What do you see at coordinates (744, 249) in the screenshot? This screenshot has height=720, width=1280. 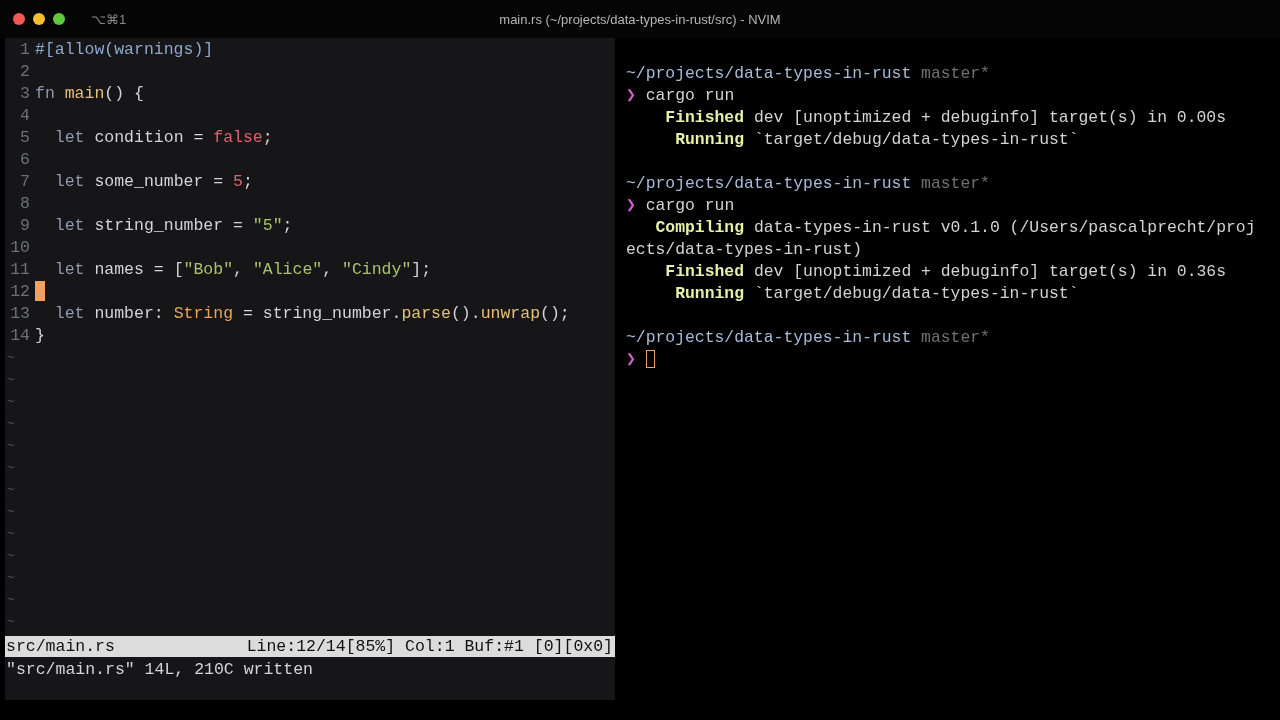 I see `terminal-line: ects/data-types-in-rust)` at bounding box center [744, 249].